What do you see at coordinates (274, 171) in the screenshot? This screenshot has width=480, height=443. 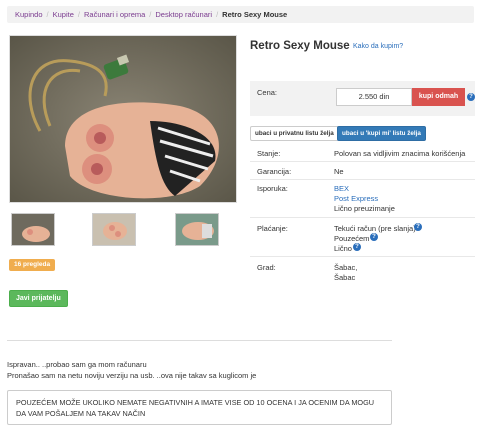 I see `warranty-label: Garancija:` at bounding box center [274, 171].